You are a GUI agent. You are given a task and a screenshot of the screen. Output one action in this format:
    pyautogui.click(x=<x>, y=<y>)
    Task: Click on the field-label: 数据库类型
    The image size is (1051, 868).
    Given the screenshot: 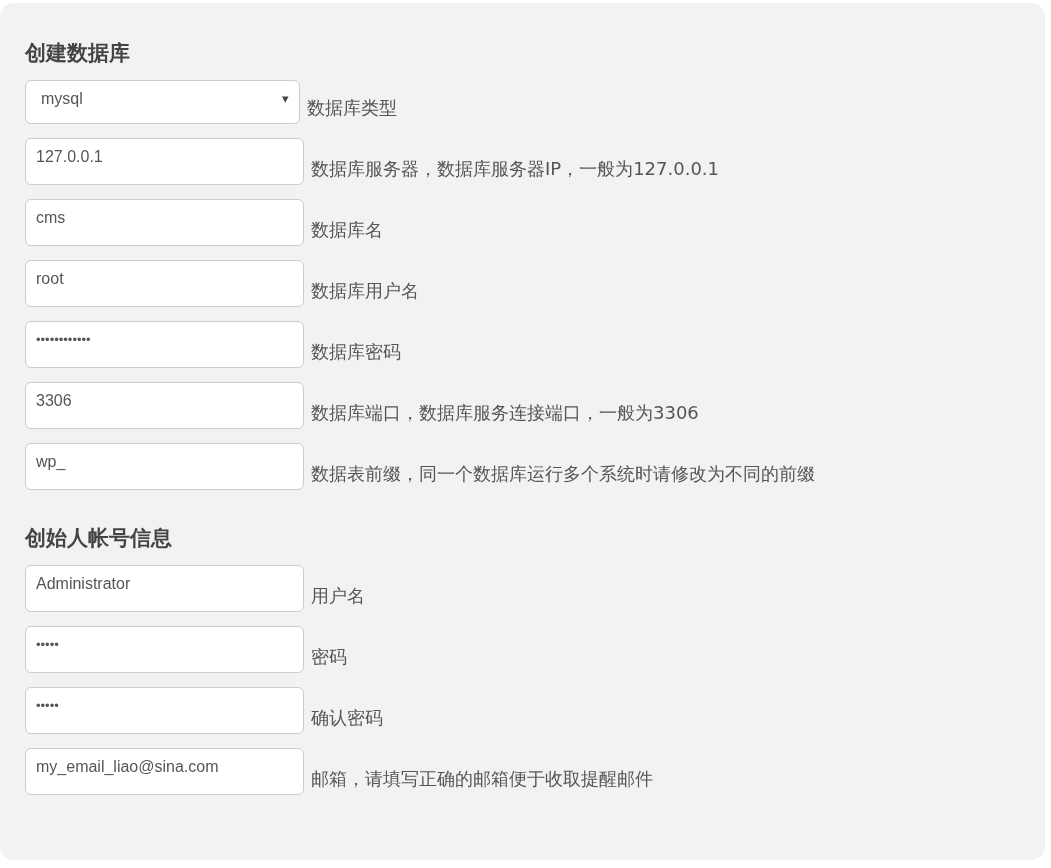 What is the action you would take?
    pyautogui.click(x=352, y=108)
    